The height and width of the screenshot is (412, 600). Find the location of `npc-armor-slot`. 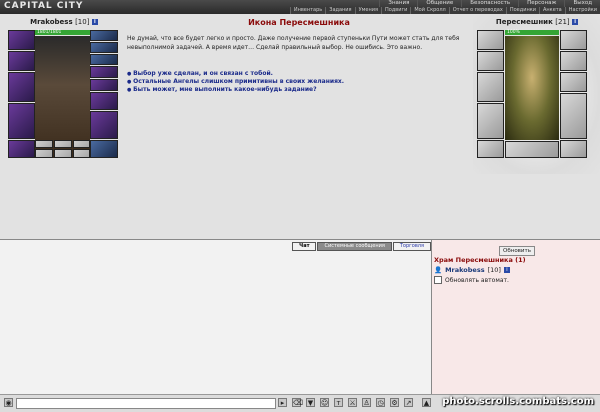

npc-armor-slot is located at coordinates (490, 121).